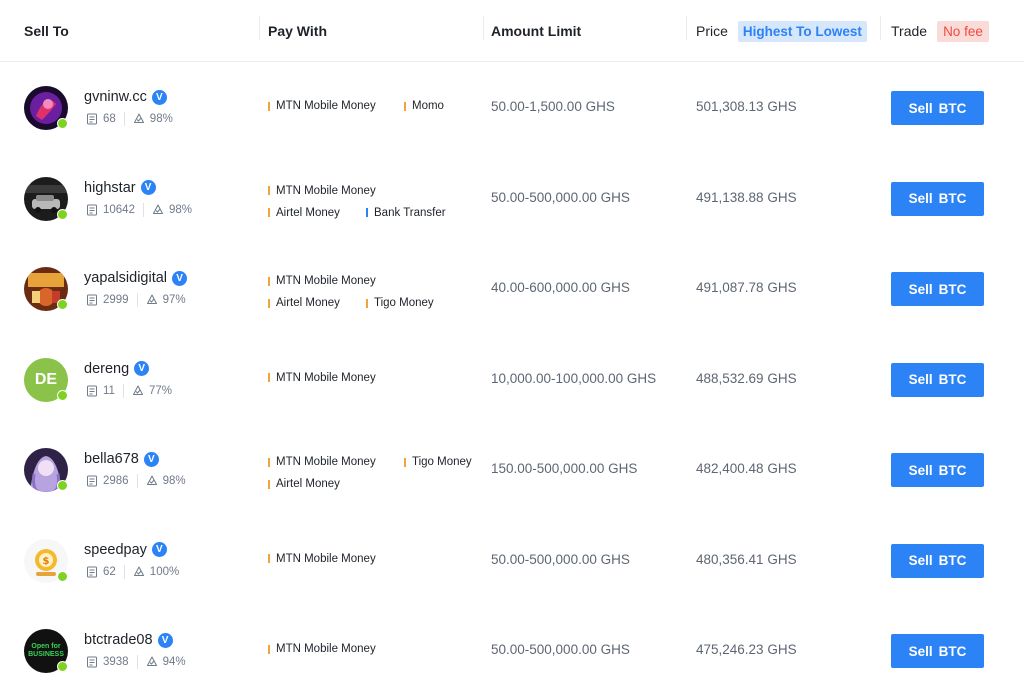 This screenshot has height=696, width=1024. I want to click on merchant-name: highstar V, so click(120, 188).